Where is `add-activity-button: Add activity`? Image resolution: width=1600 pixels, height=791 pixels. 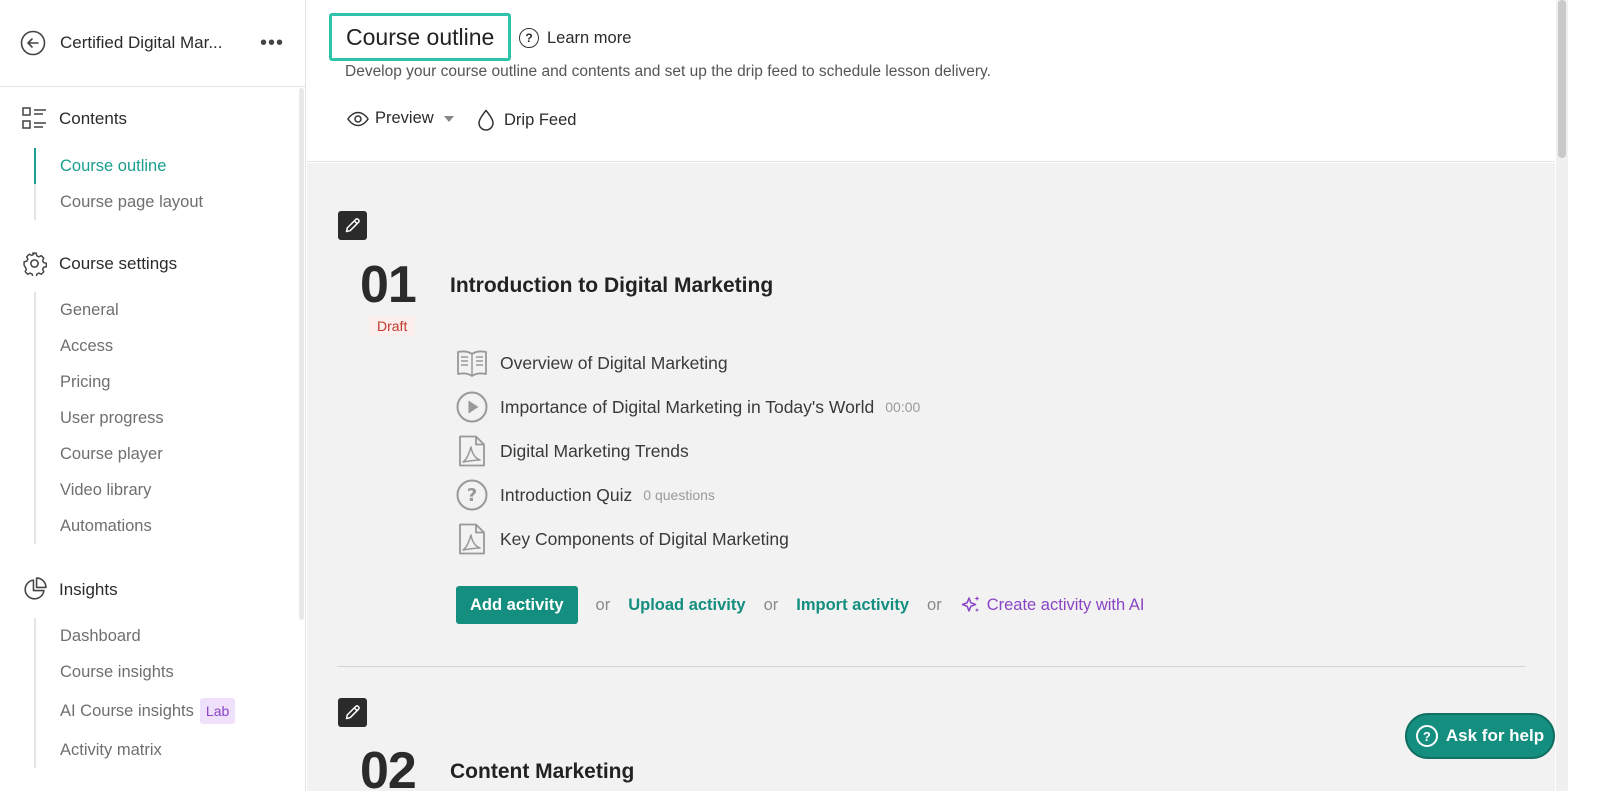
add-activity-button: Add activity is located at coordinates (517, 605).